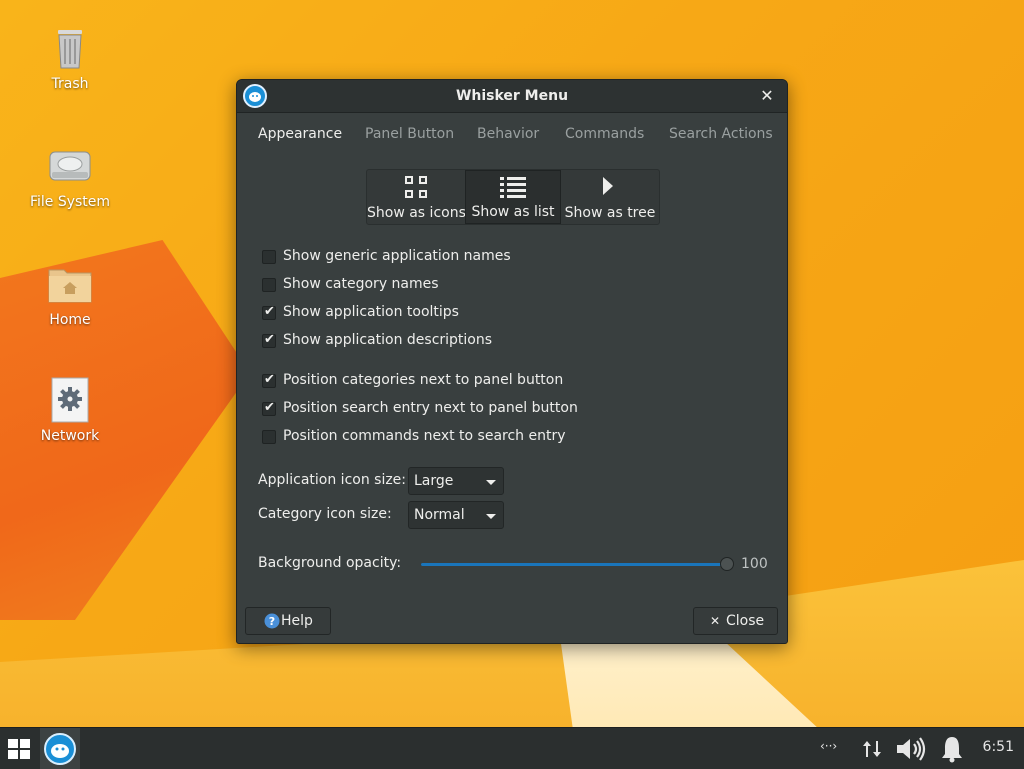 This screenshot has width=1024, height=769. What do you see at coordinates (456, 481) in the screenshot?
I see `app-icon-size-select: Large` at bounding box center [456, 481].